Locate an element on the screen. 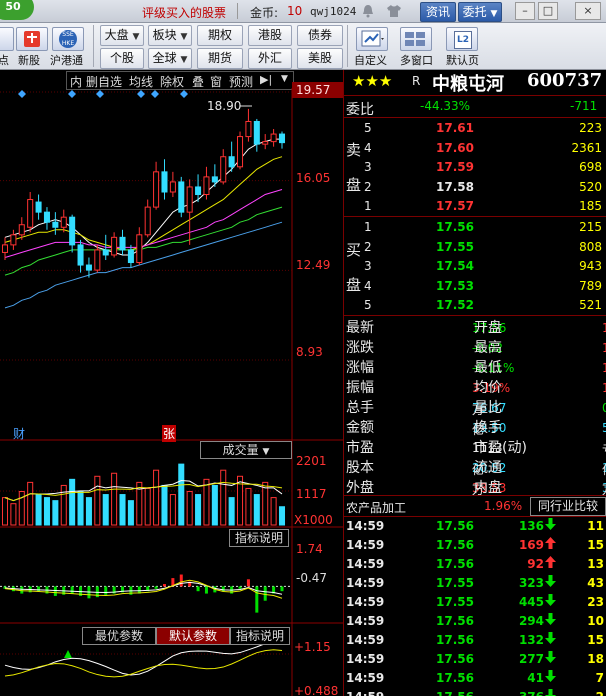 This screenshot has height=696, width=606. weibi-row: 委比 -44.33% -711 is located at coordinates (475, 107).